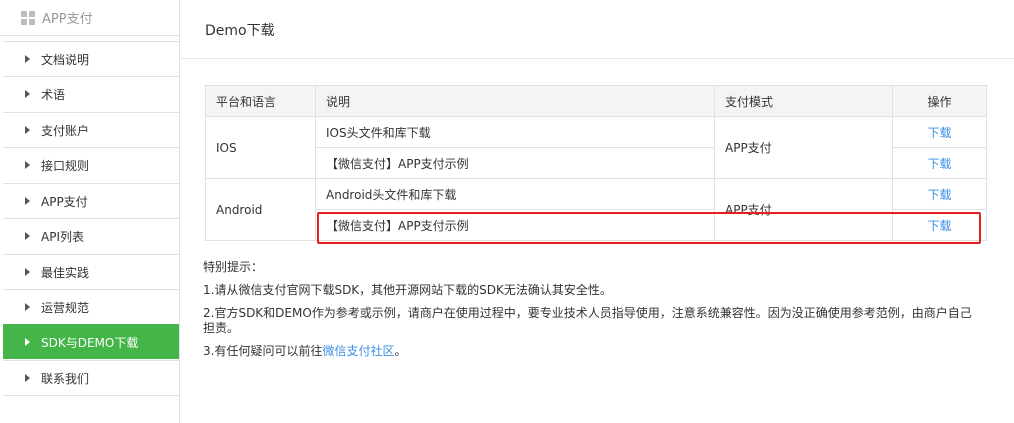 This screenshot has height=423, width=1014. I want to click on sidebar-item-best-practice: 最佳实践, so click(91, 271).